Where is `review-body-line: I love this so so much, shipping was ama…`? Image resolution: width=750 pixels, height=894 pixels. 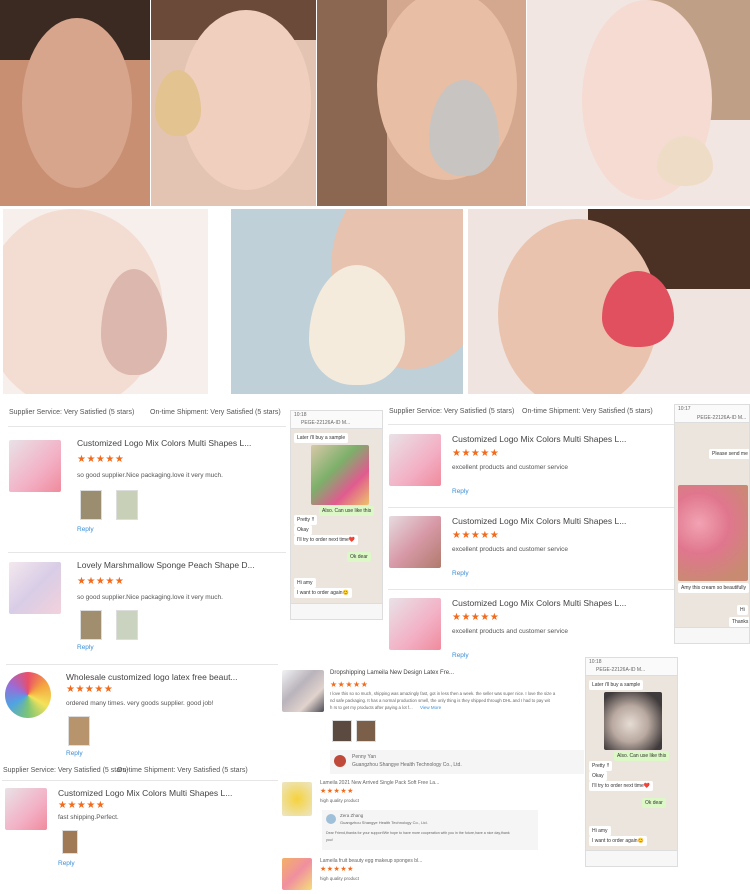
review-body-line: I love this so so much, shipping was ama… is located at coordinates (443, 693).